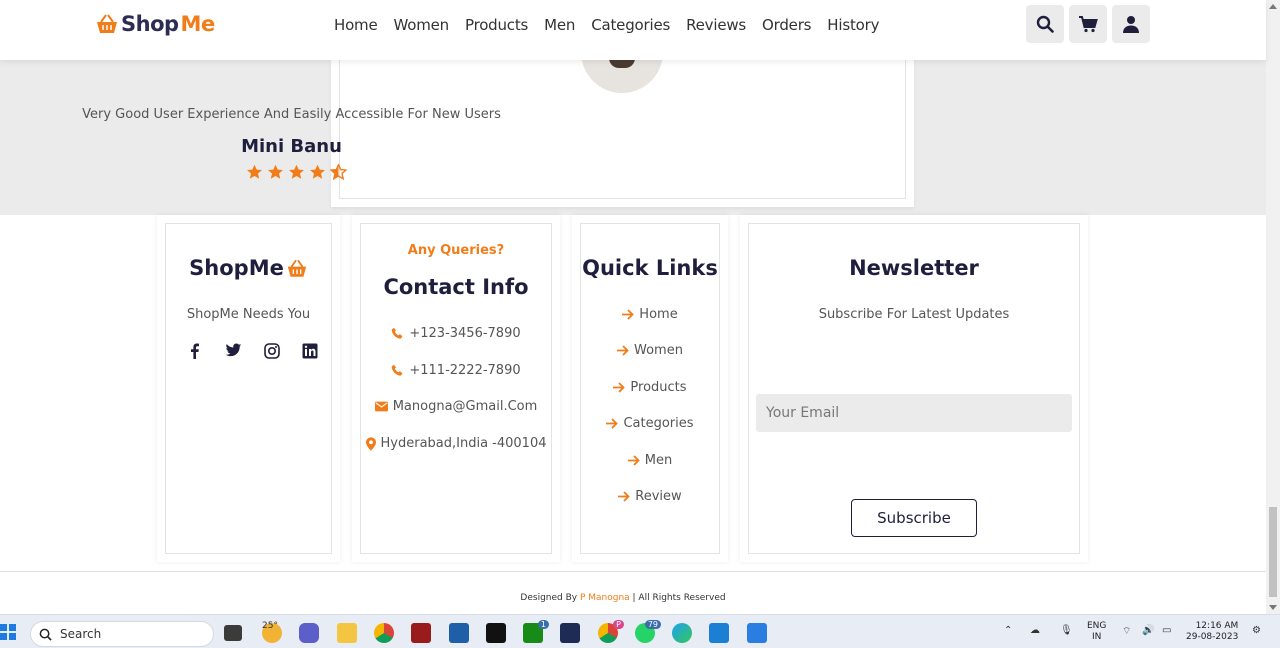  What do you see at coordinates (8, 632) in the screenshot?
I see `windows-start-icon` at bounding box center [8, 632].